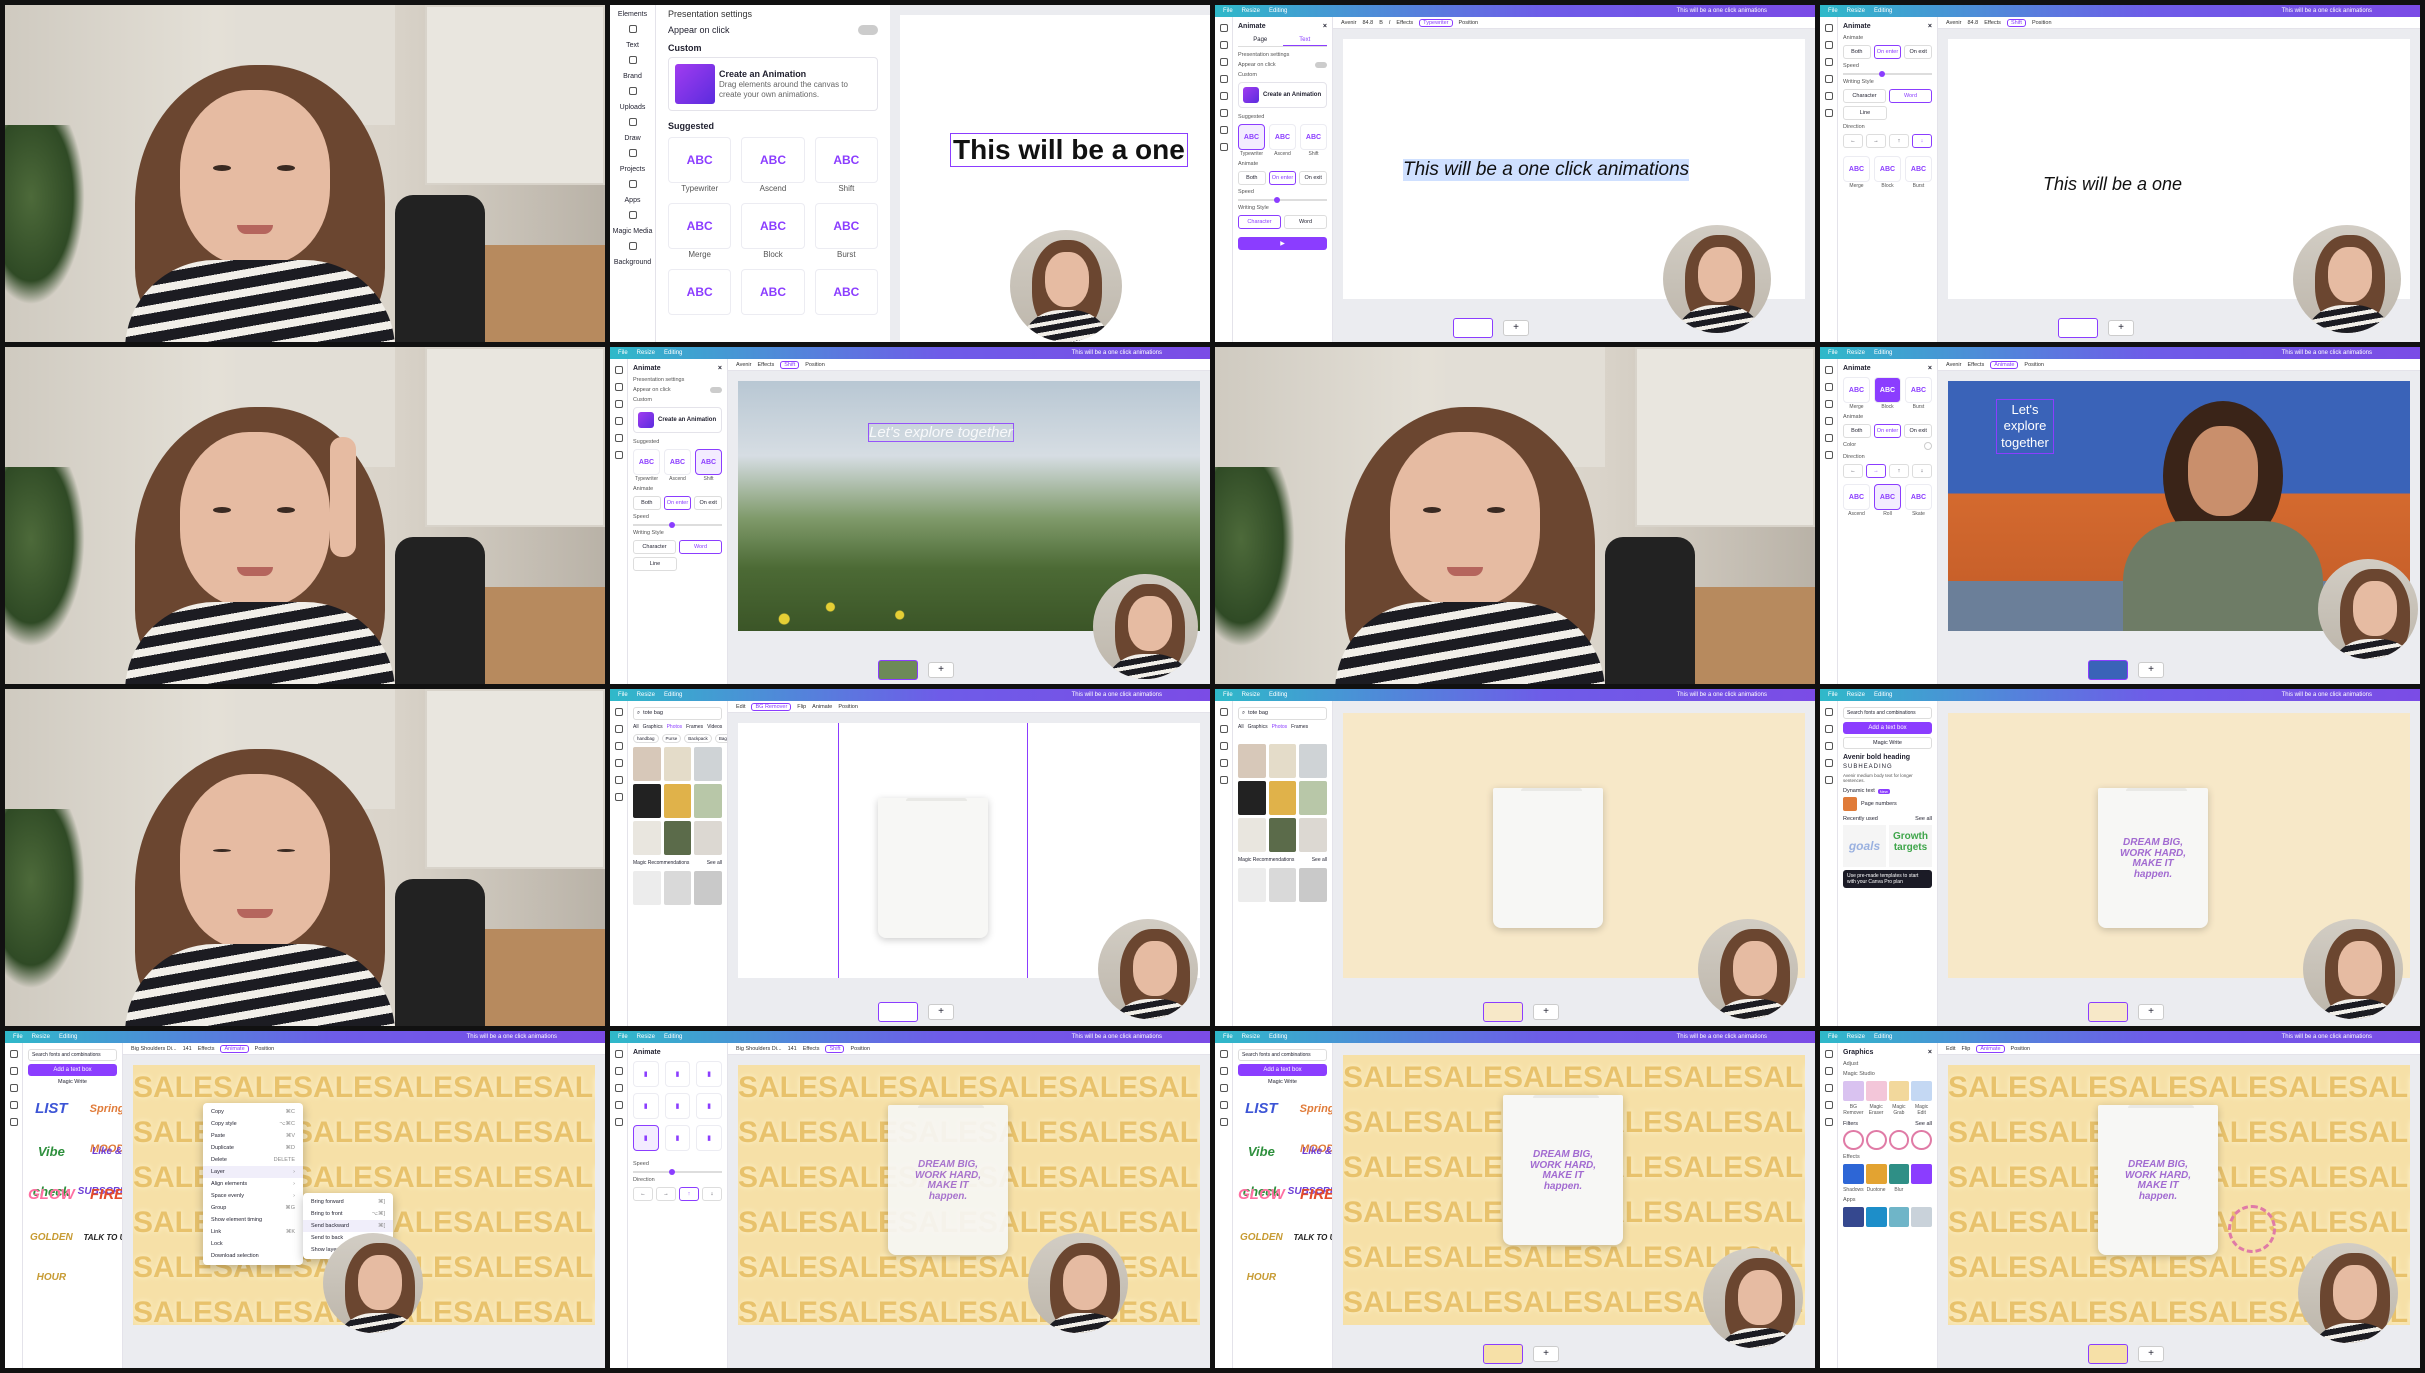 The width and height of the screenshot is (2425, 1373). Describe the element at coordinates (234, 1048) in the screenshot. I see `animate-button: Animate` at that location.